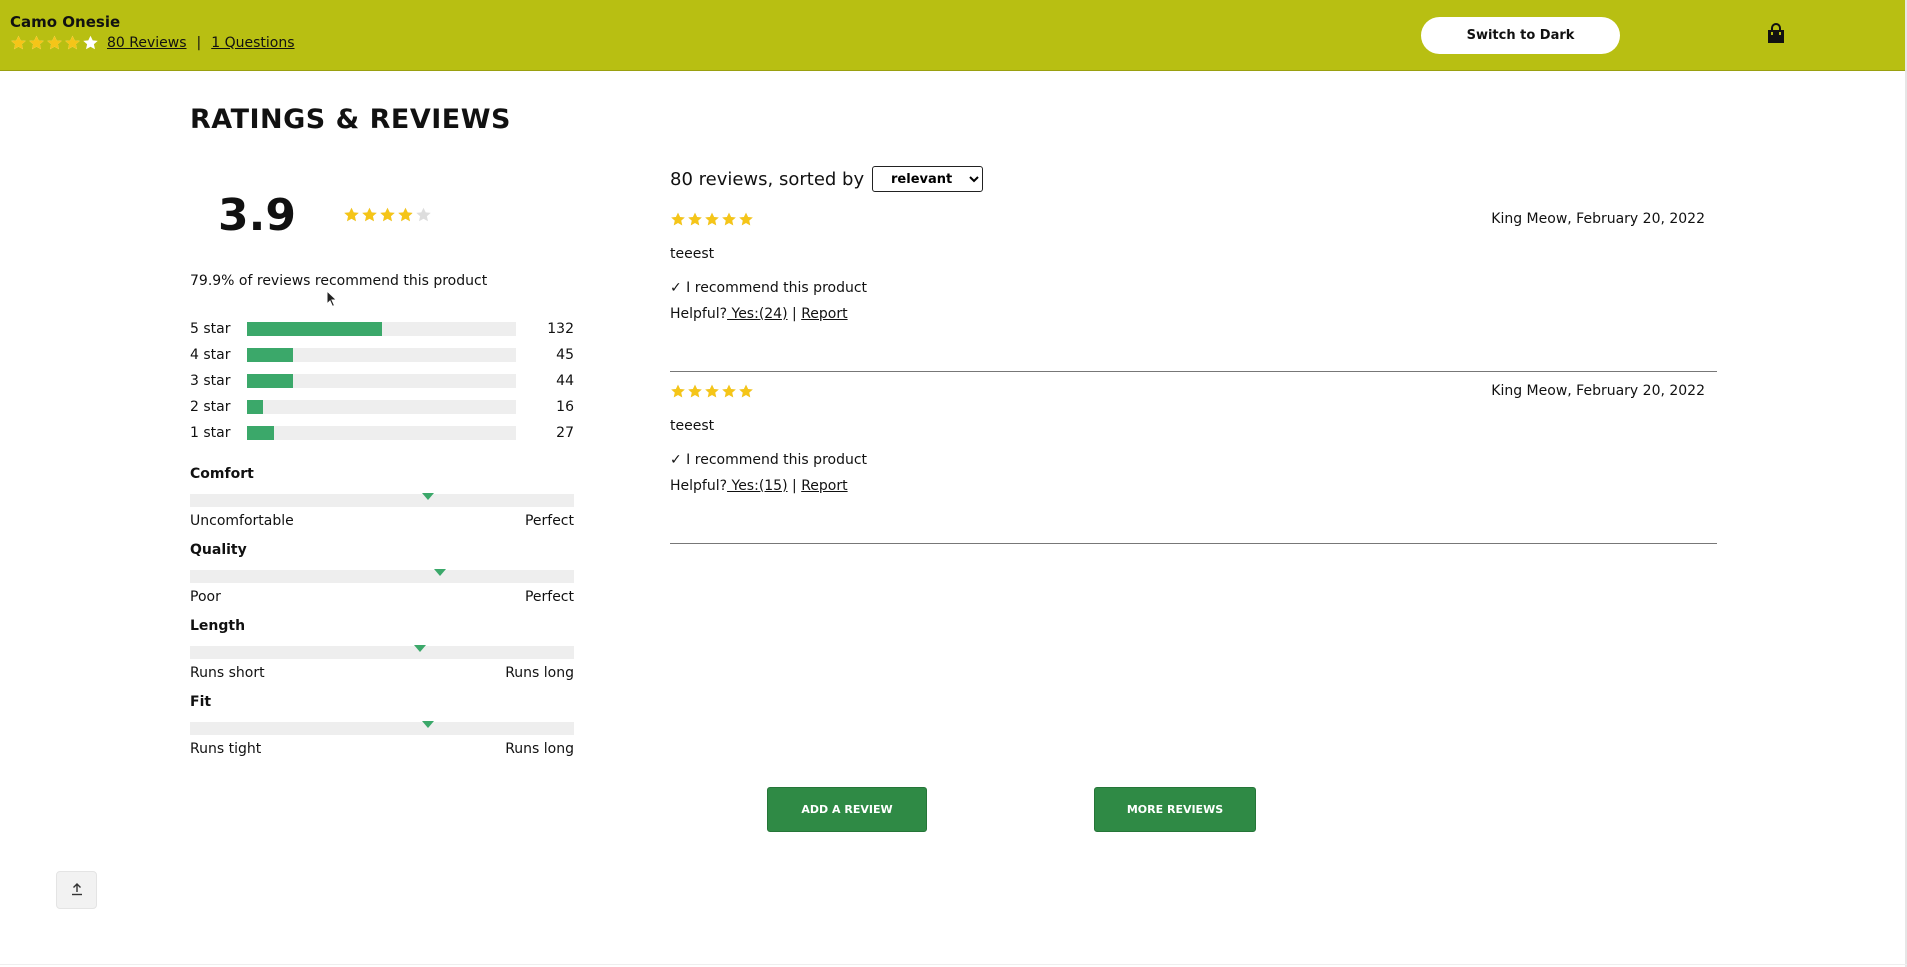 The image size is (1907, 967). Describe the element at coordinates (218, 550) in the screenshot. I see `characteristic-name: Quality` at that location.